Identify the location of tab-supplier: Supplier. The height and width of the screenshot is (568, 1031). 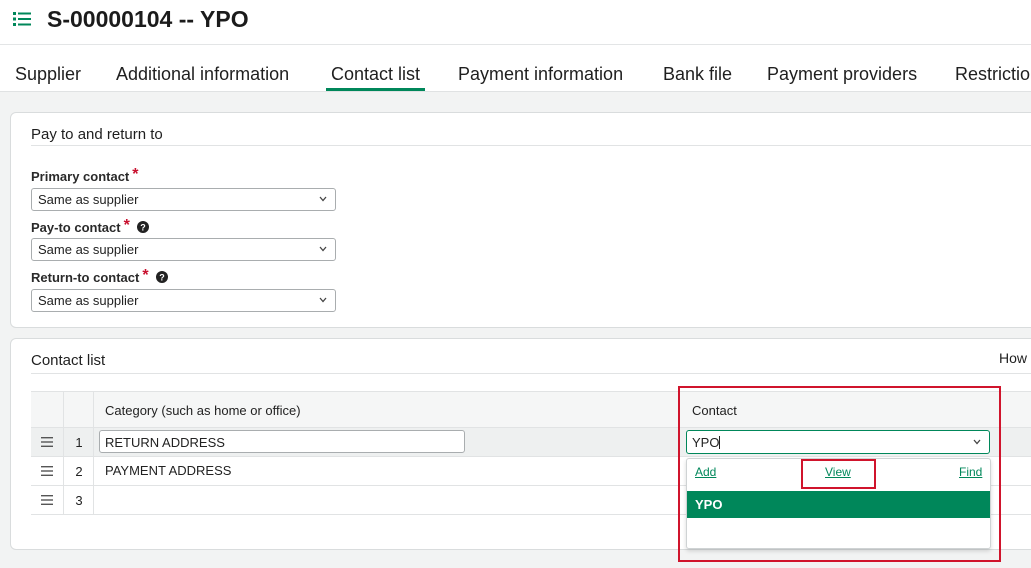
(48, 77).